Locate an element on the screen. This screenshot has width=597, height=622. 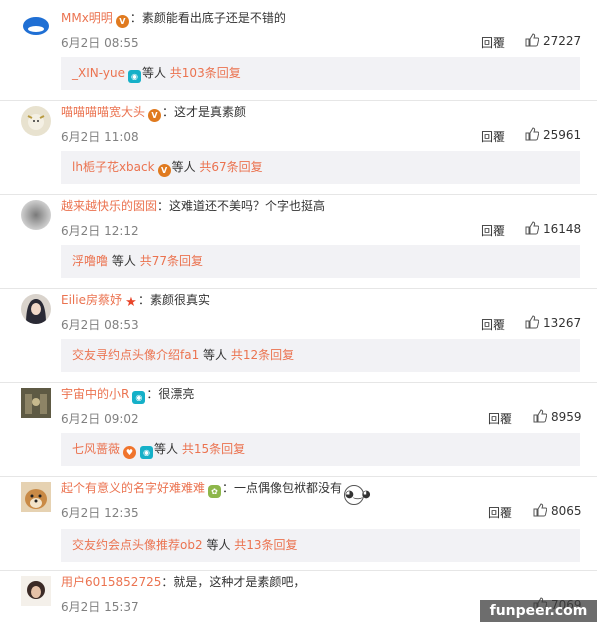
username: 越来越快乐的囡囡 is located at coordinates (109, 206).